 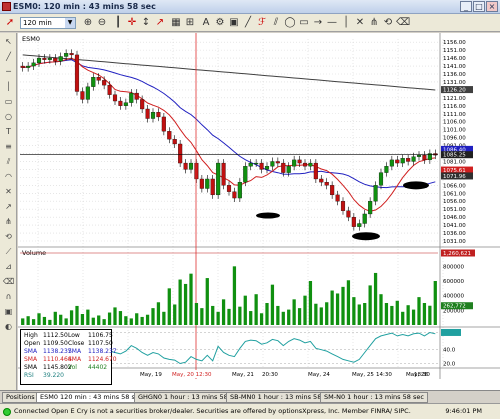 What do you see at coordinates (454, 99) in the screenshot?
I see `price-tick-label: 1121.00` at bounding box center [454, 99].